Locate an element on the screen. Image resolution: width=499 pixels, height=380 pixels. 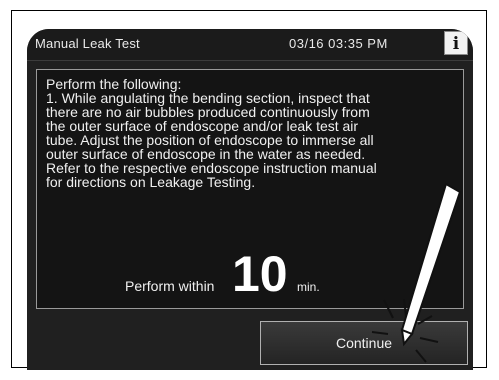
info-button: i is located at coordinates (456, 43).